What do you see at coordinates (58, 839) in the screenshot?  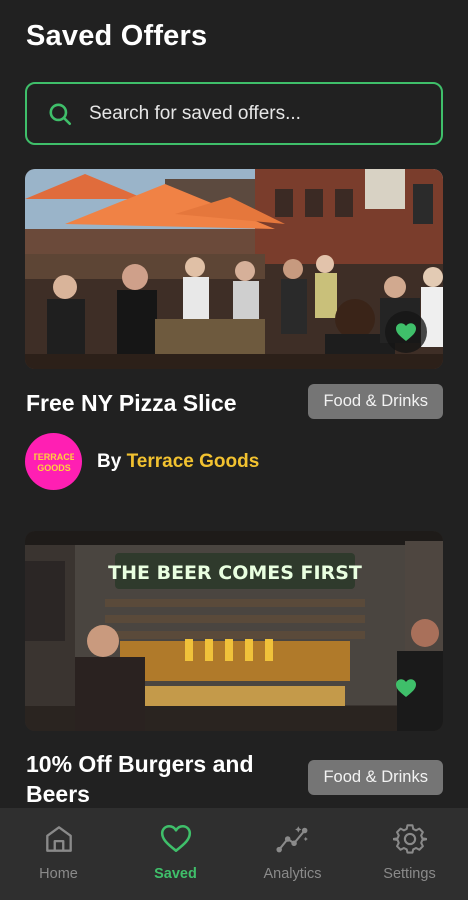 I see `home-icon` at bounding box center [58, 839].